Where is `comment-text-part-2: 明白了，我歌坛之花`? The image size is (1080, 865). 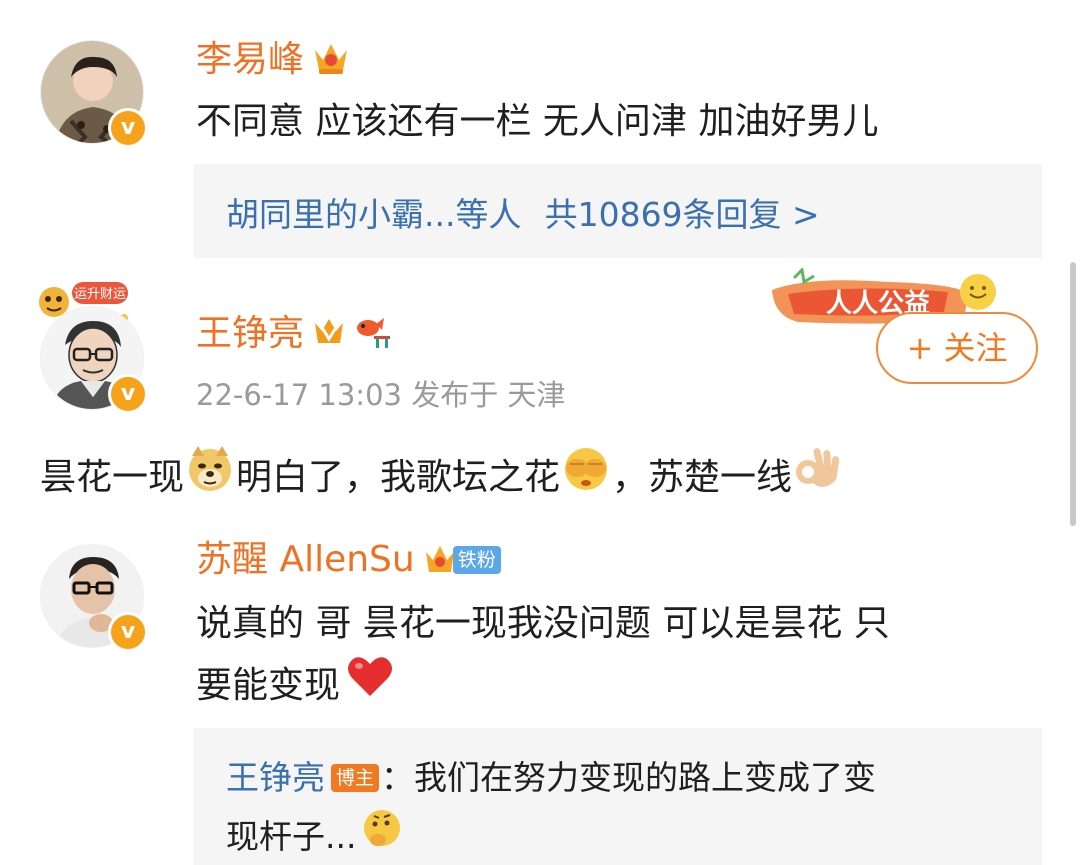 comment-text-part-2: 明白了，我歌坛之花 is located at coordinates (398, 477).